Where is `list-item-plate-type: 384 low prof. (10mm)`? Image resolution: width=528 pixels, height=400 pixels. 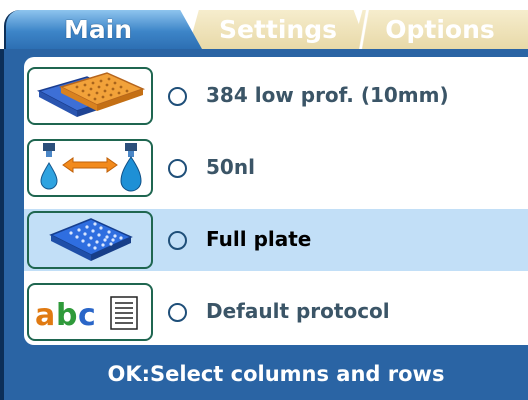
list-item-plate-type: 384 low prof. (10mm) is located at coordinates (276, 96).